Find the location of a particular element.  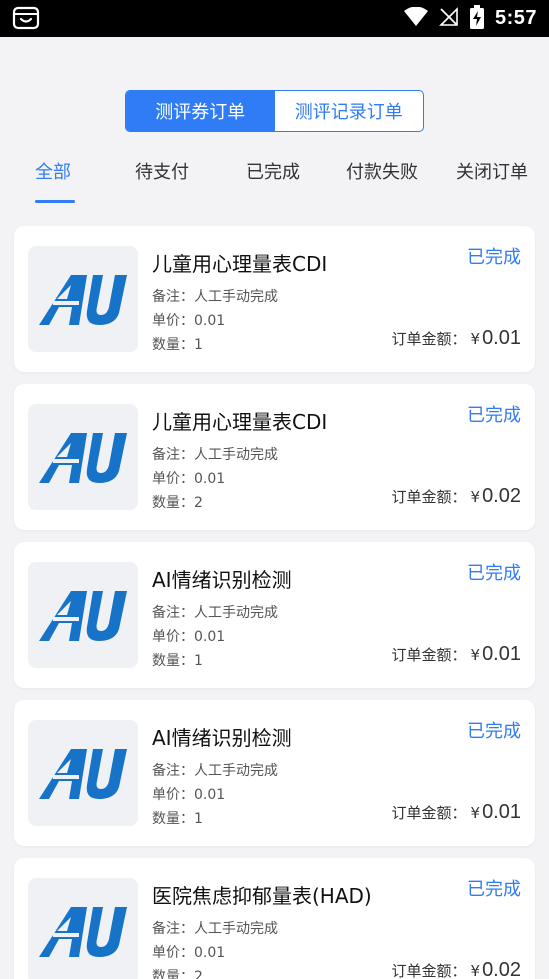

tab-all: 全部 is located at coordinates (53, 171).